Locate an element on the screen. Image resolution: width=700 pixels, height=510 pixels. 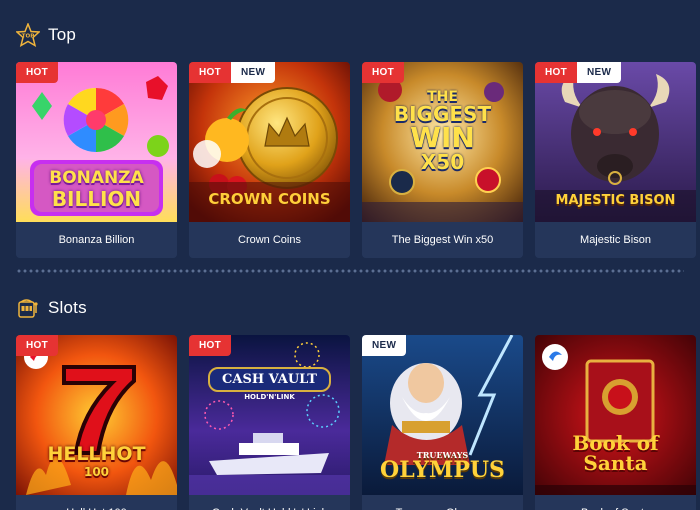
section-header-top: TOP Top is located at coordinates (46, 35).